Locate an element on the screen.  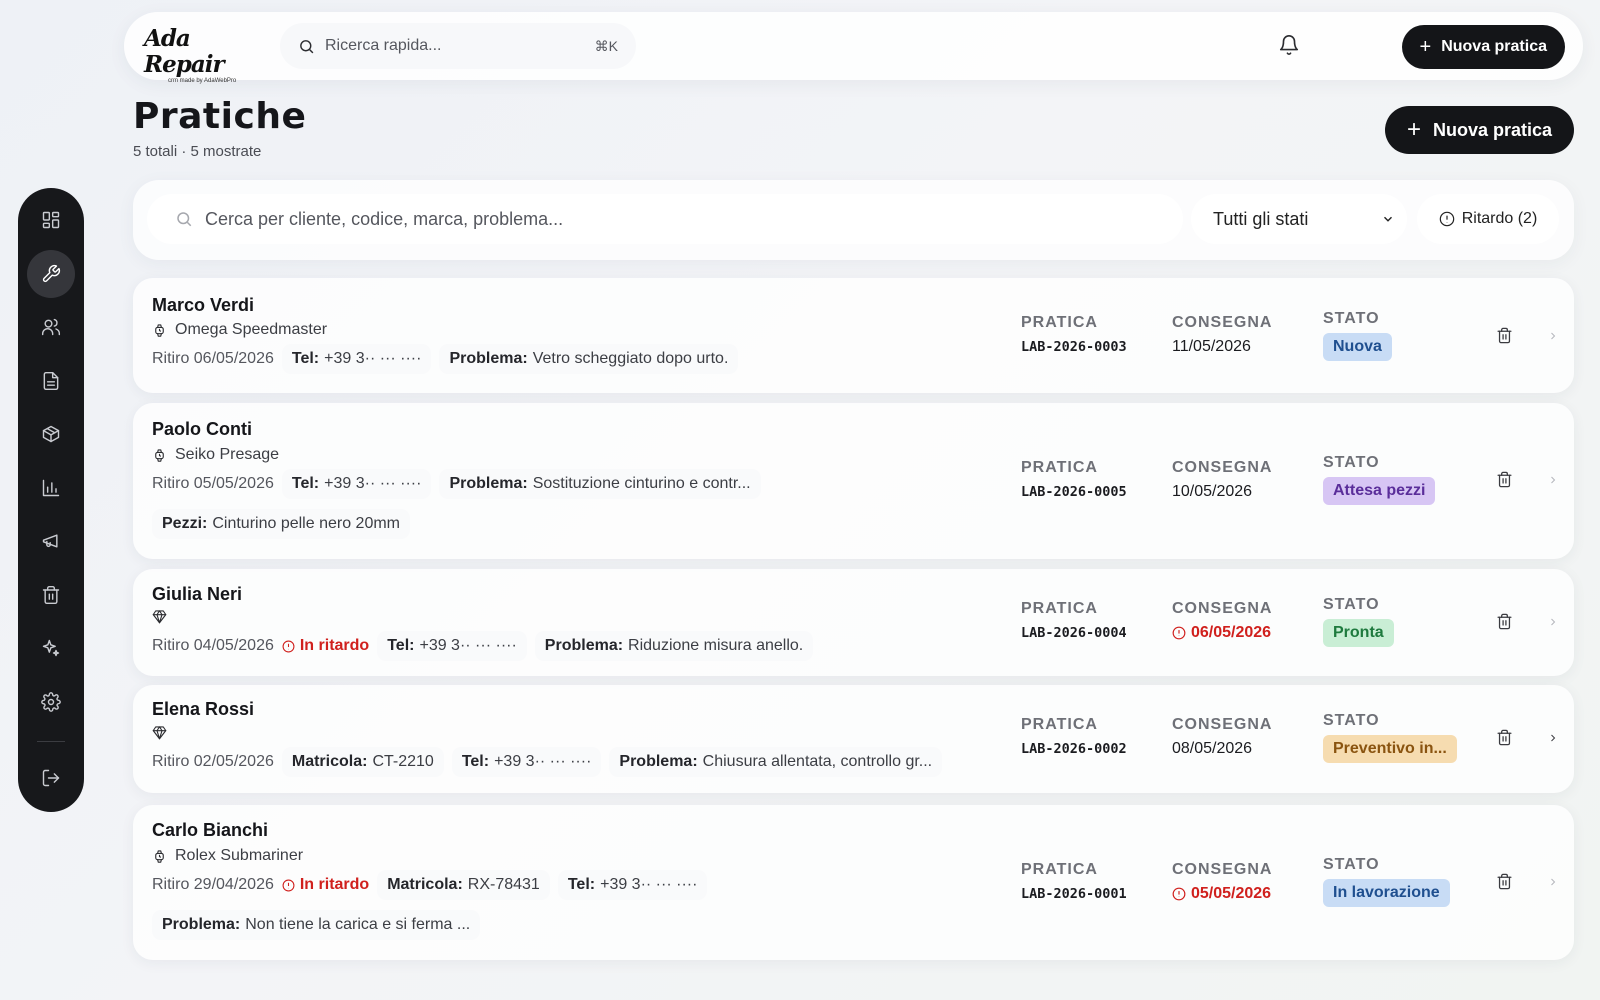
status-badge: In lavorazione is located at coordinates (1386, 893).